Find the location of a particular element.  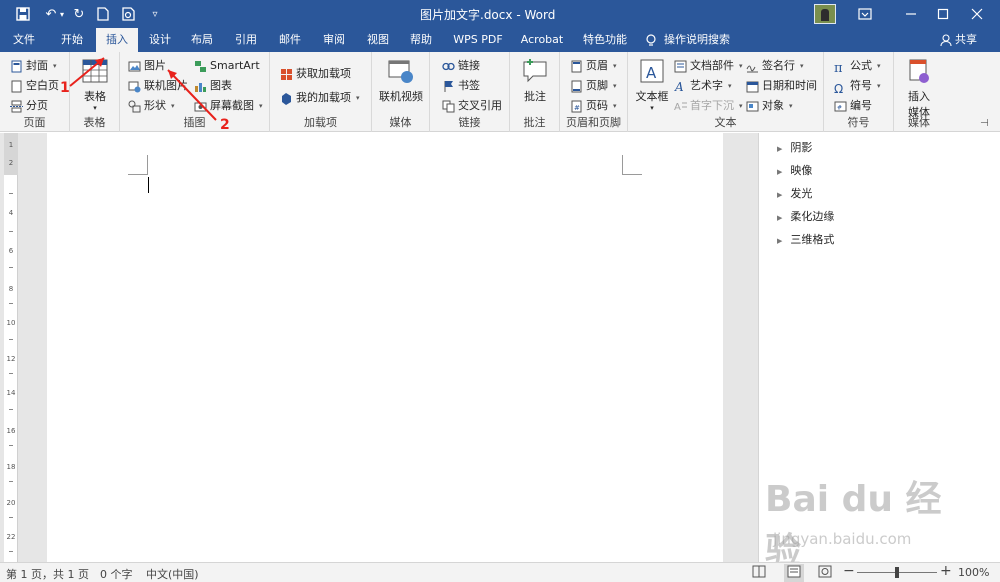

group-comments: 批注 批注 is located at coordinates (535, 92).